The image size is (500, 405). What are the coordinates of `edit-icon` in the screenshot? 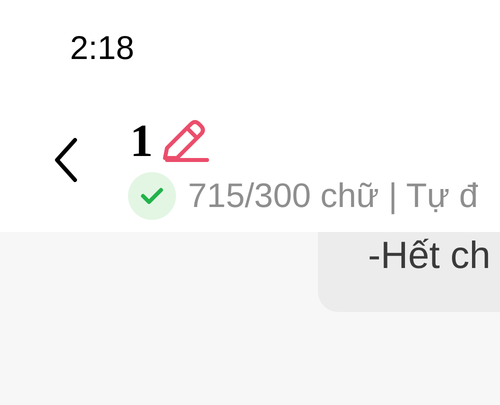 It's located at (186, 141).